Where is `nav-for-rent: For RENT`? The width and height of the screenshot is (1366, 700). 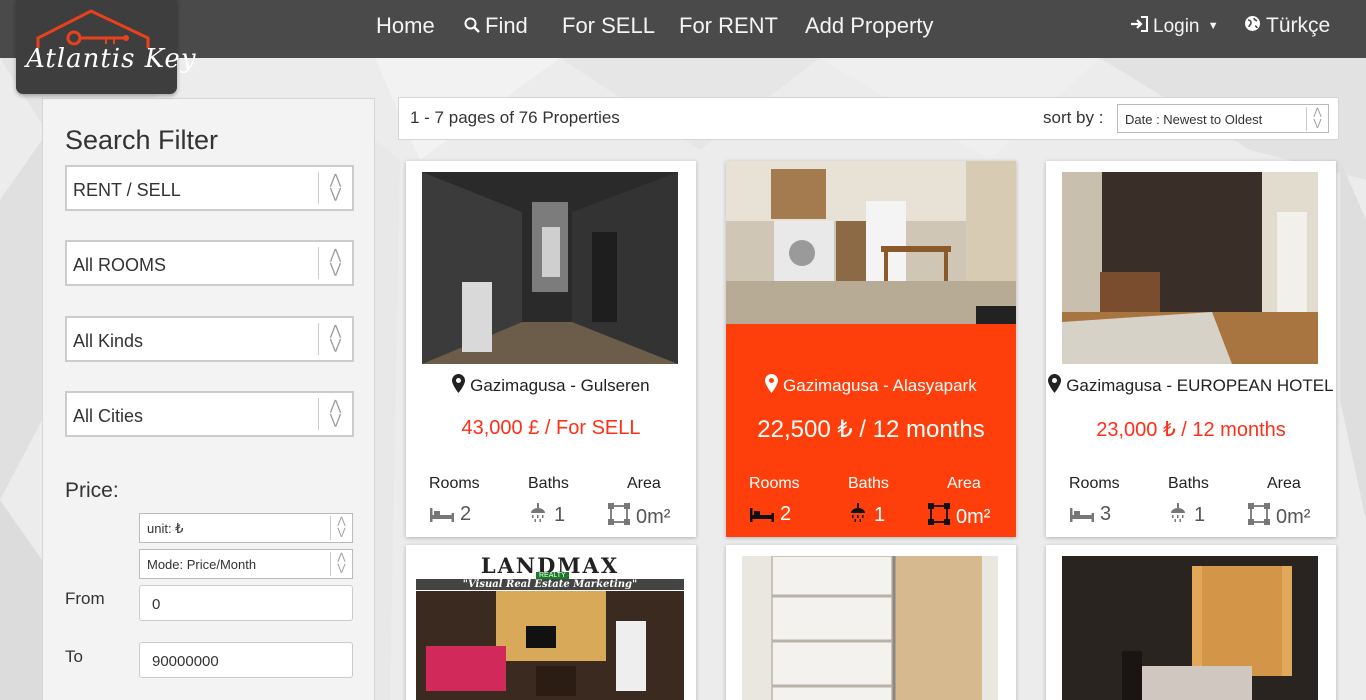
nav-for-rent: For RENT is located at coordinates (728, 26).